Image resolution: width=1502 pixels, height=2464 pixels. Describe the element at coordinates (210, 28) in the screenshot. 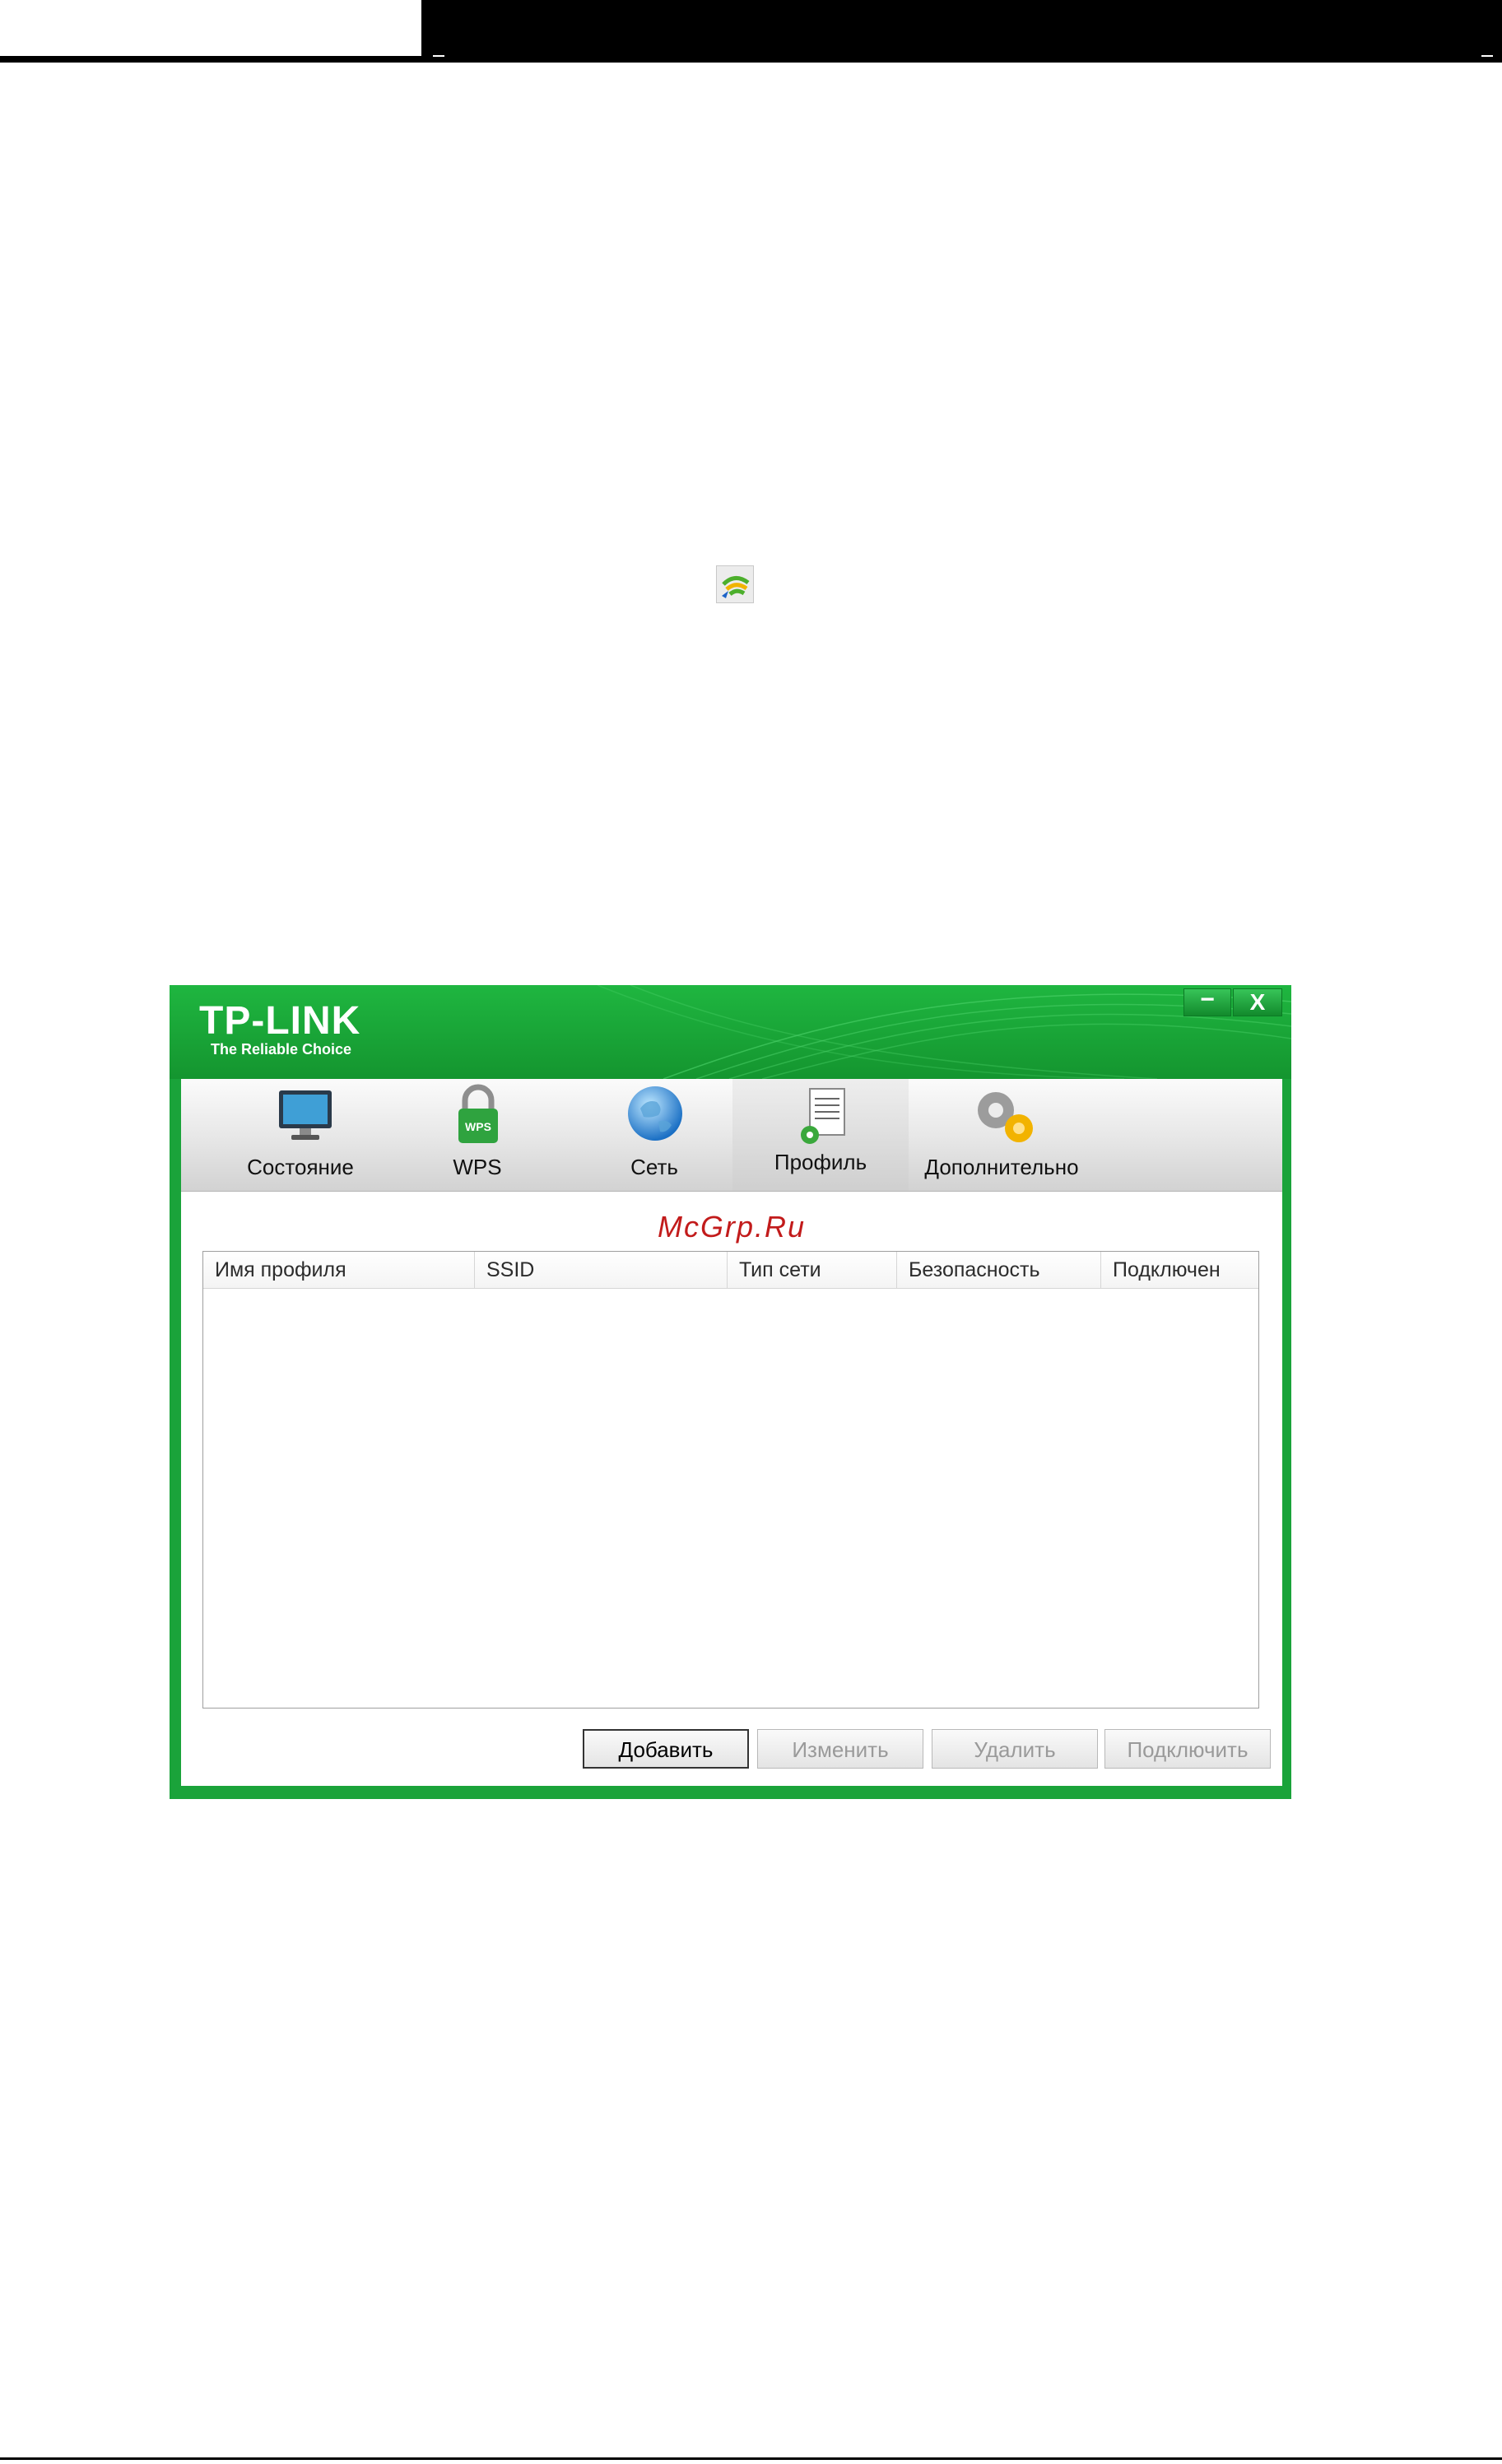

I see `page-header-white-block` at that location.